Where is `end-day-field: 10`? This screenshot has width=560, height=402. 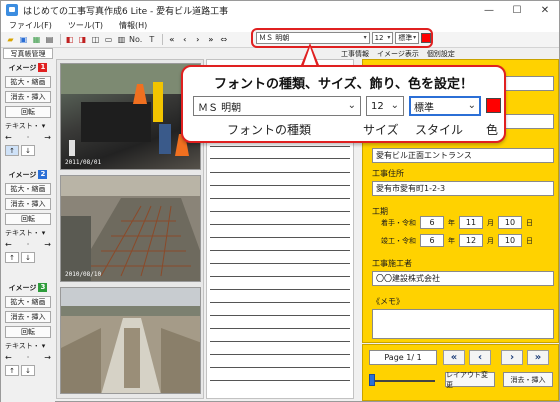 end-day-field: 10 is located at coordinates (510, 240).